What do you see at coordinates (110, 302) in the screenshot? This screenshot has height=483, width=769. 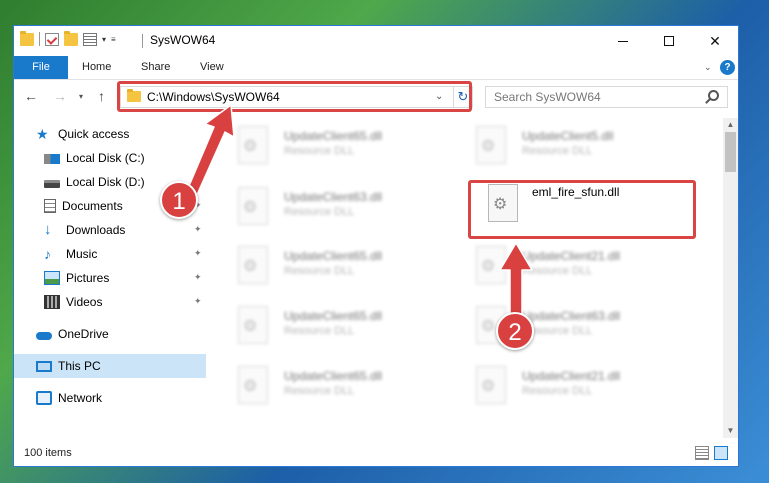 I see `sidebar-item-videos: Videos ✦` at bounding box center [110, 302].